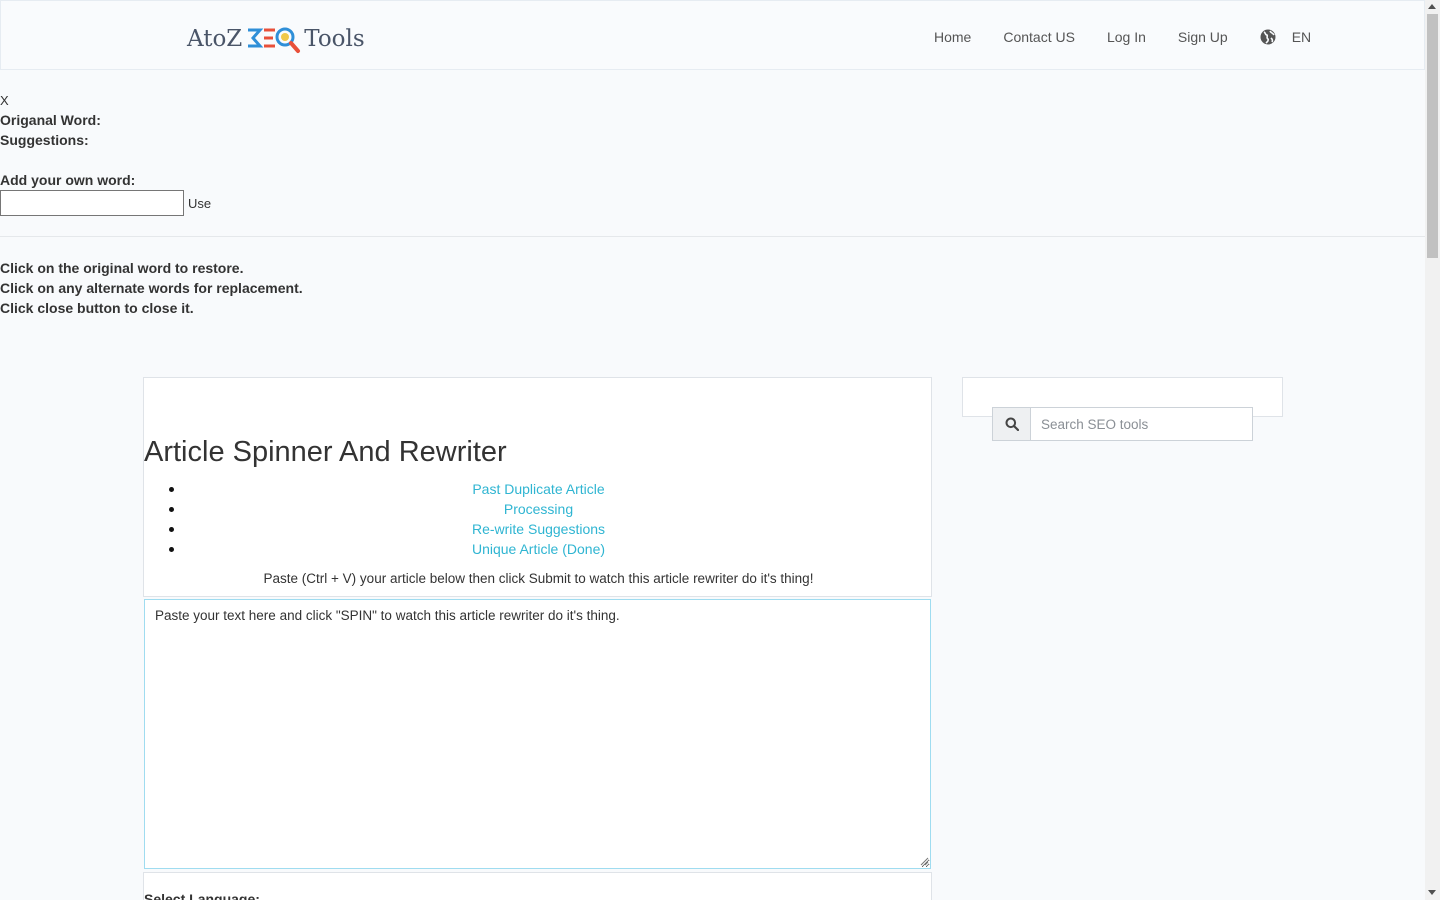 Image resolution: width=1440 pixels, height=900 pixels. What do you see at coordinates (202, 895) in the screenshot?
I see `select-language-label: Select Language:` at bounding box center [202, 895].